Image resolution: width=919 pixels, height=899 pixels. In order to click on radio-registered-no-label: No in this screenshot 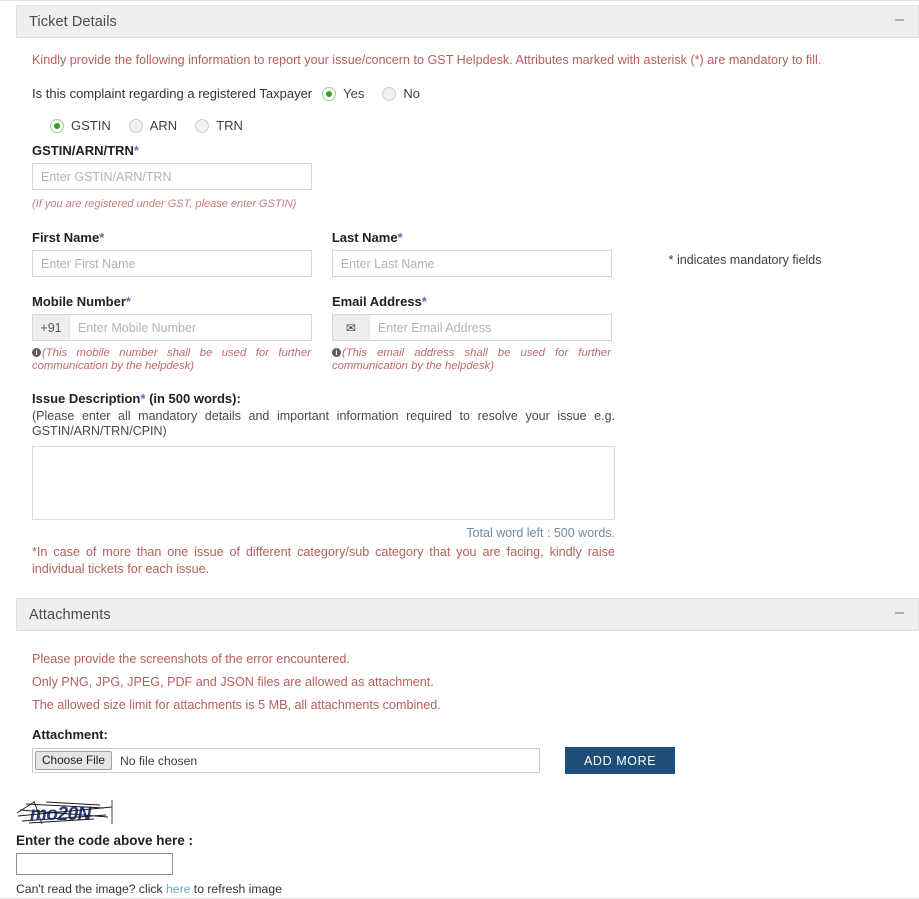, I will do `click(411, 93)`.